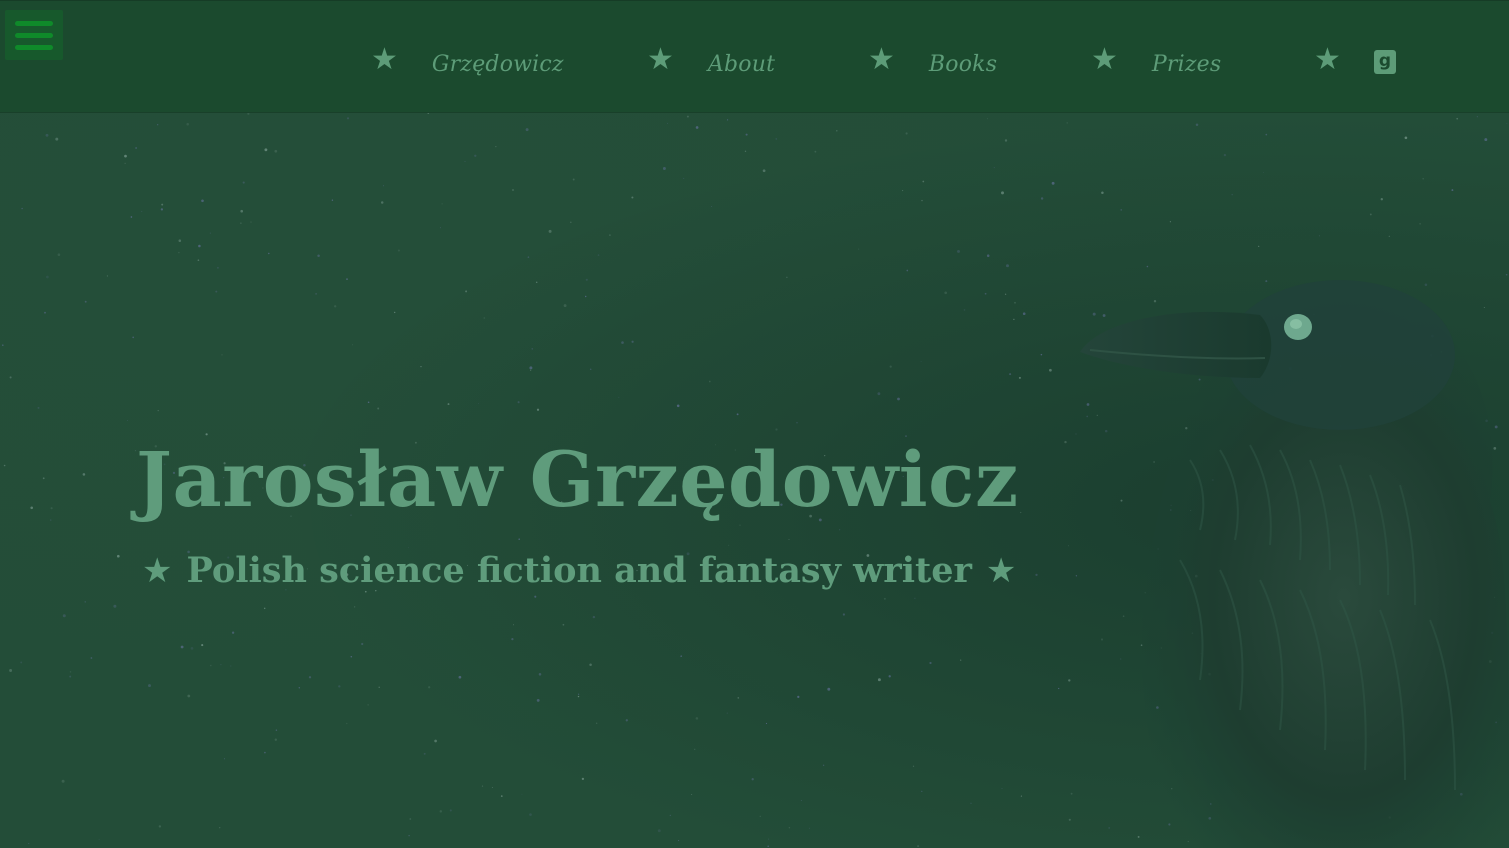 The width and height of the screenshot is (1509, 848). Describe the element at coordinates (1385, 62) in the screenshot. I see `goodreads-icon: g` at that location.